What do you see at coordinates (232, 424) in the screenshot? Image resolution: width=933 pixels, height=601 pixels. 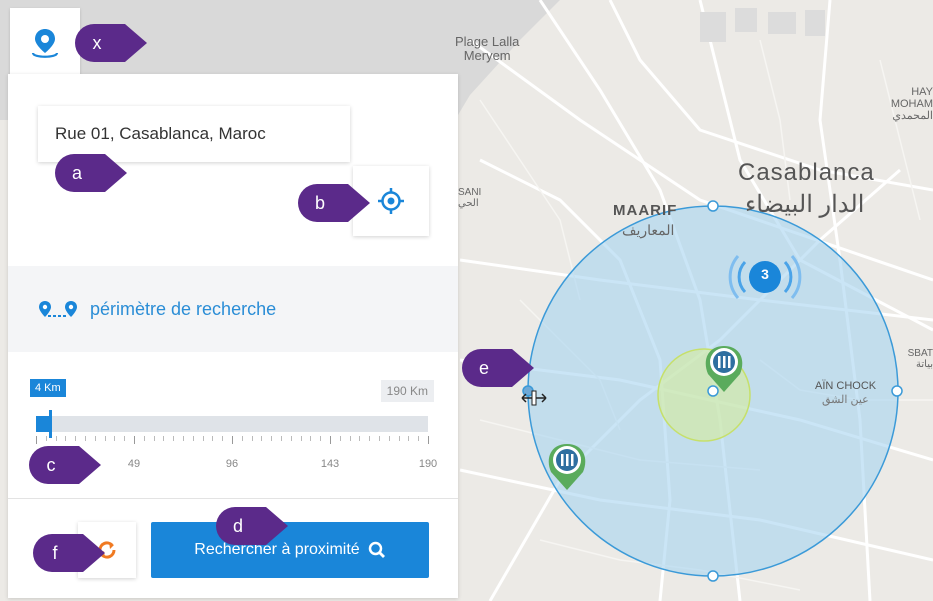 I see `radius-slider` at bounding box center [232, 424].